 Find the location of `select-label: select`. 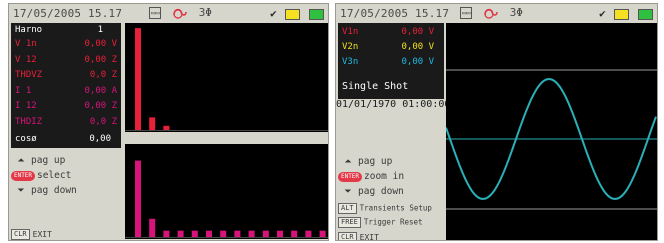

select-label: select is located at coordinates (54, 175).